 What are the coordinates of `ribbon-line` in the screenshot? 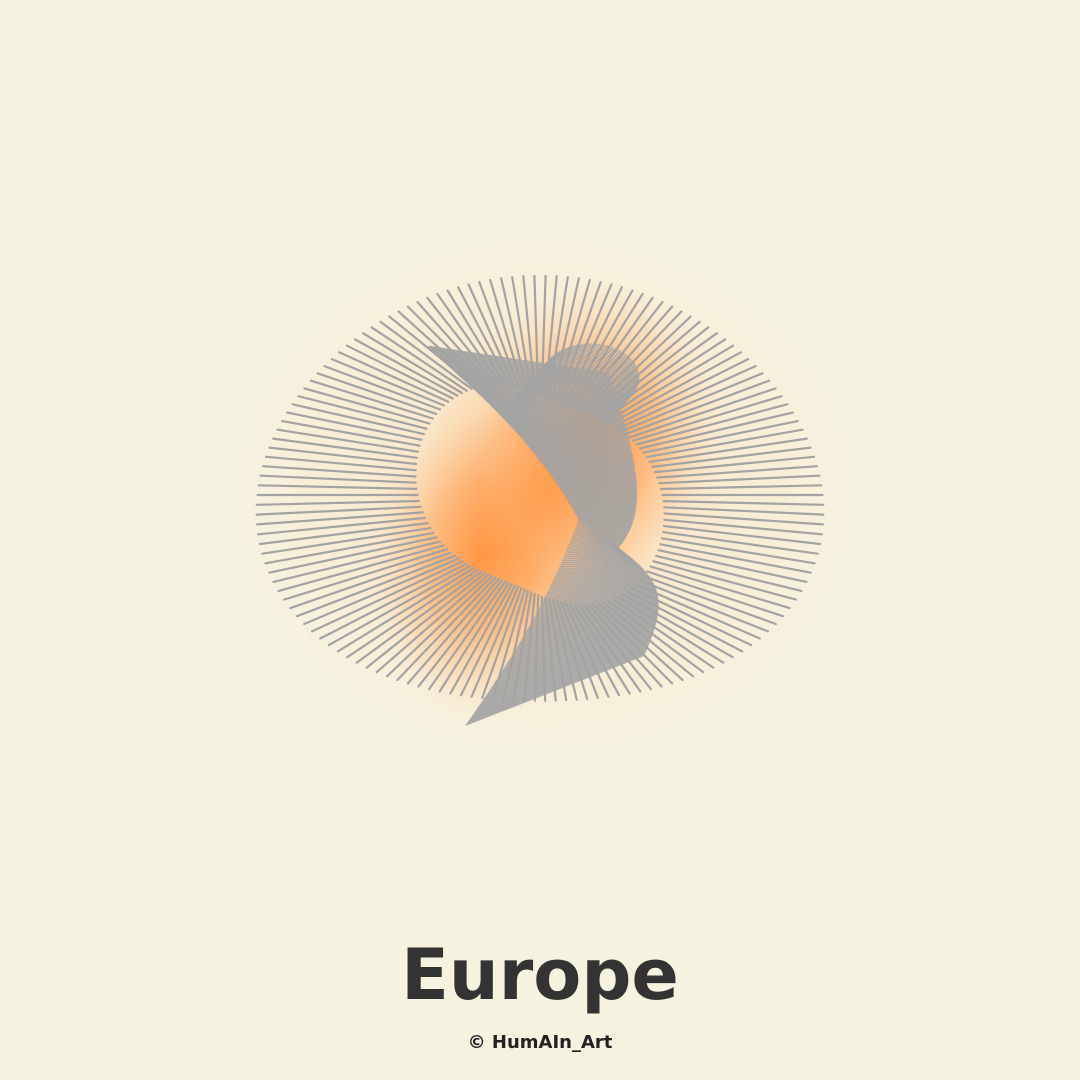 It's located at (600, 565).